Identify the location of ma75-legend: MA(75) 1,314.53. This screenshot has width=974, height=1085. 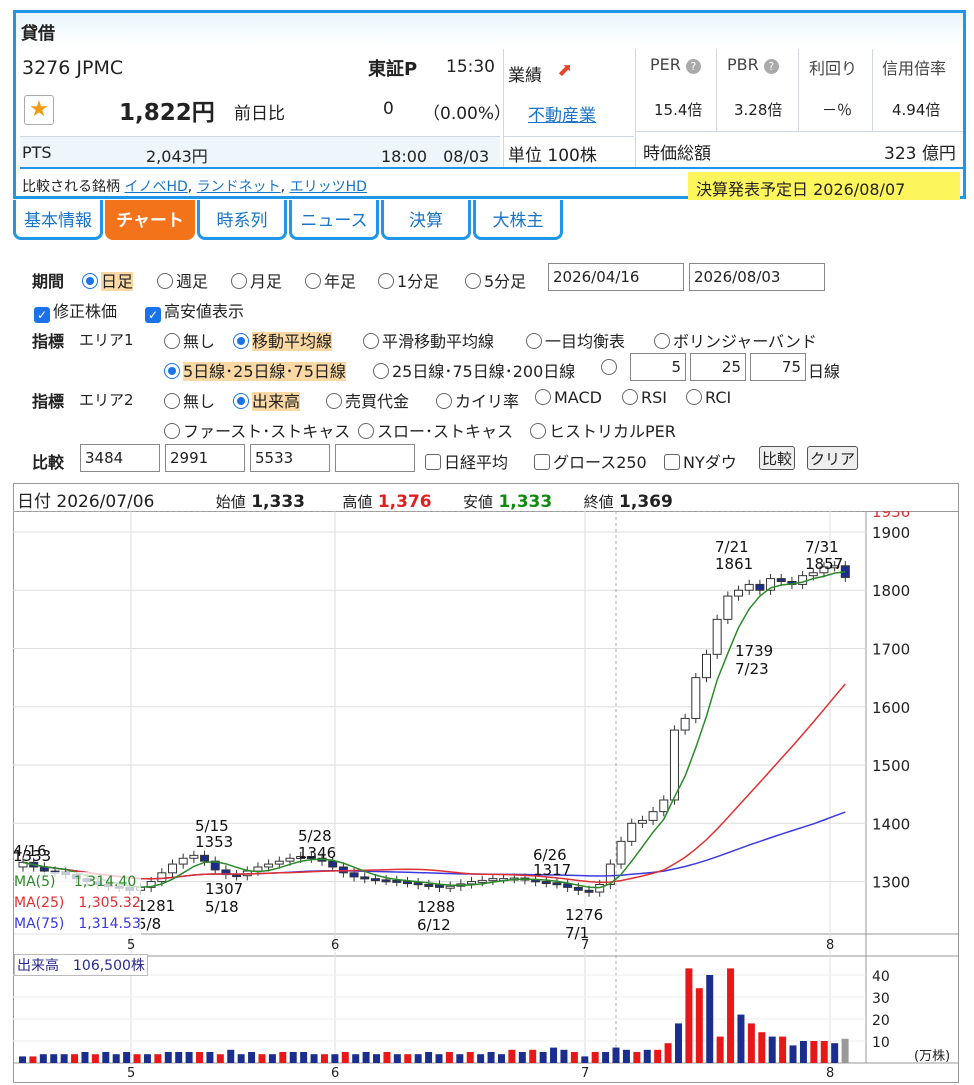
(77, 924).